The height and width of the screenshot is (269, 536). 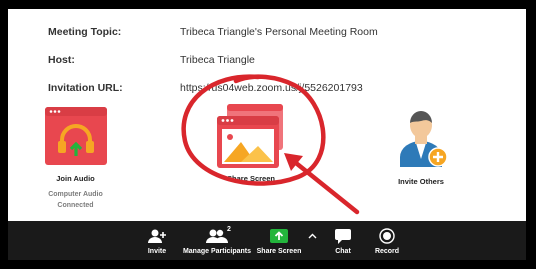 I want to click on annotation-arrow-shaft, so click(x=324, y=185).